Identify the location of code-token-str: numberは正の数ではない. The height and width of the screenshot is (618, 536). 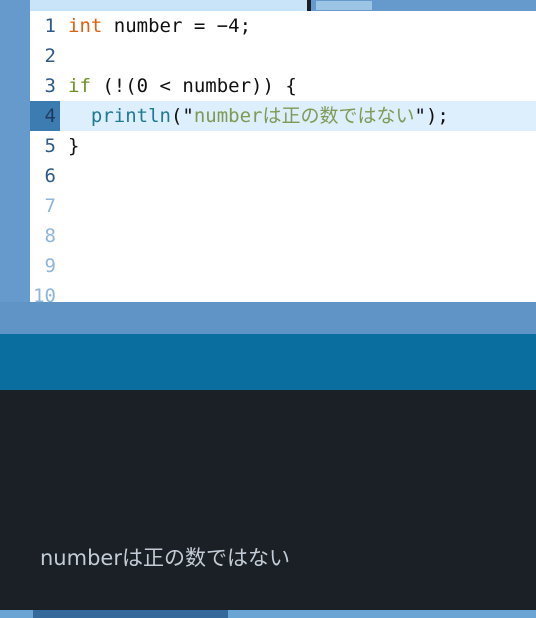
(304, 116).